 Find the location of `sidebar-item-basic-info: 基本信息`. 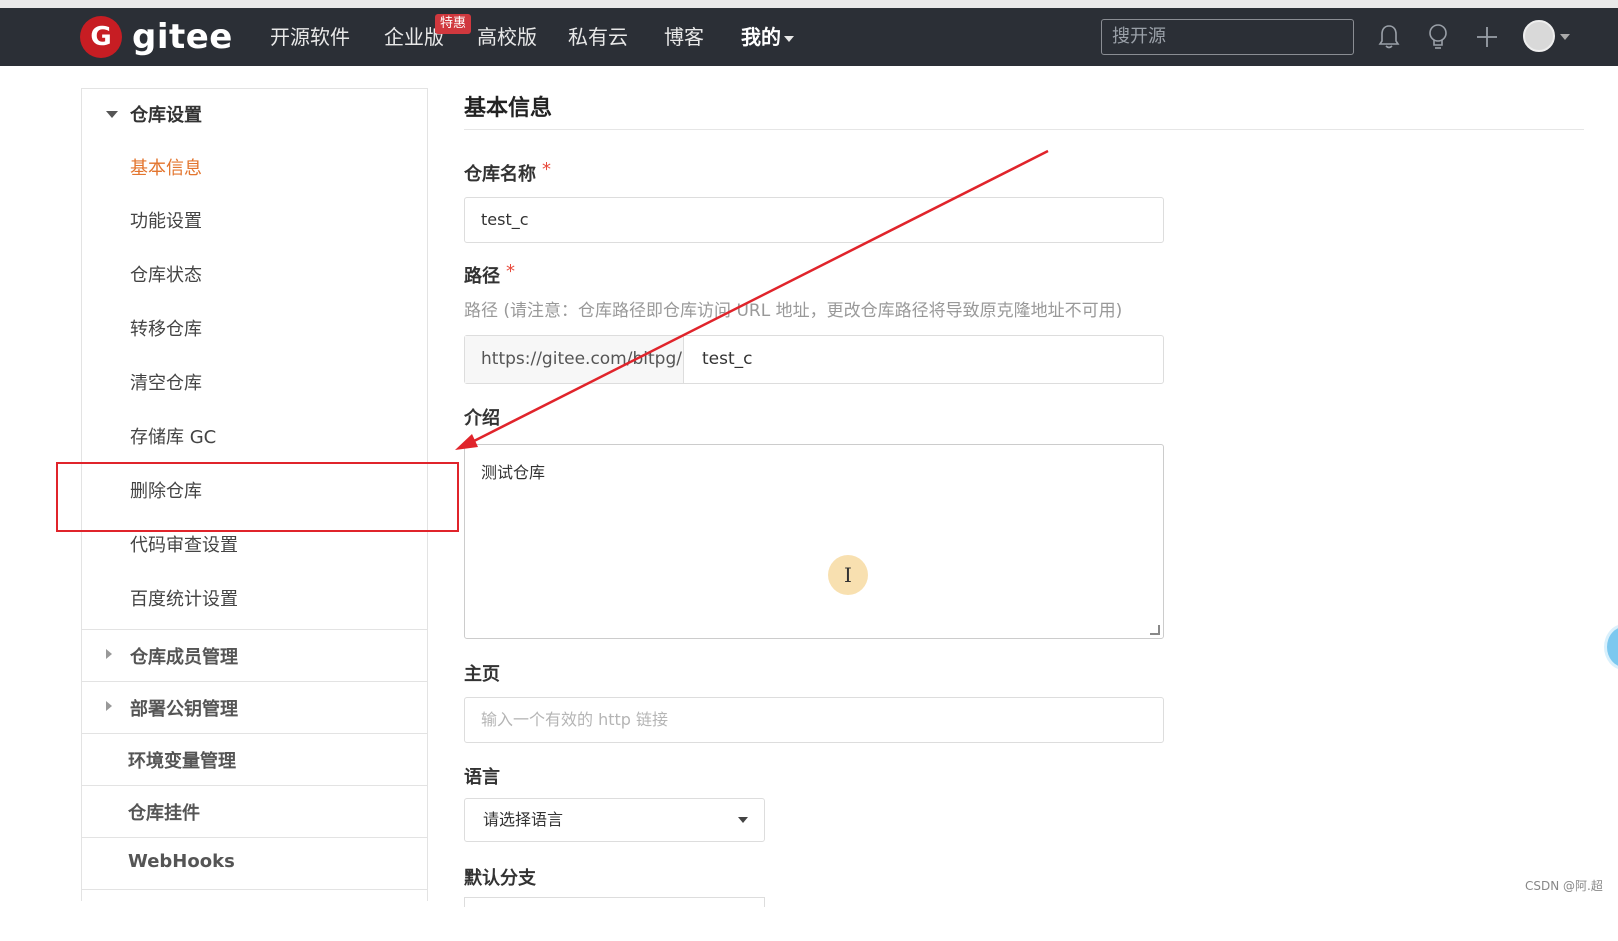

sidebar-item-basic-info: 基本信息 is located at coordinates (166, 167).